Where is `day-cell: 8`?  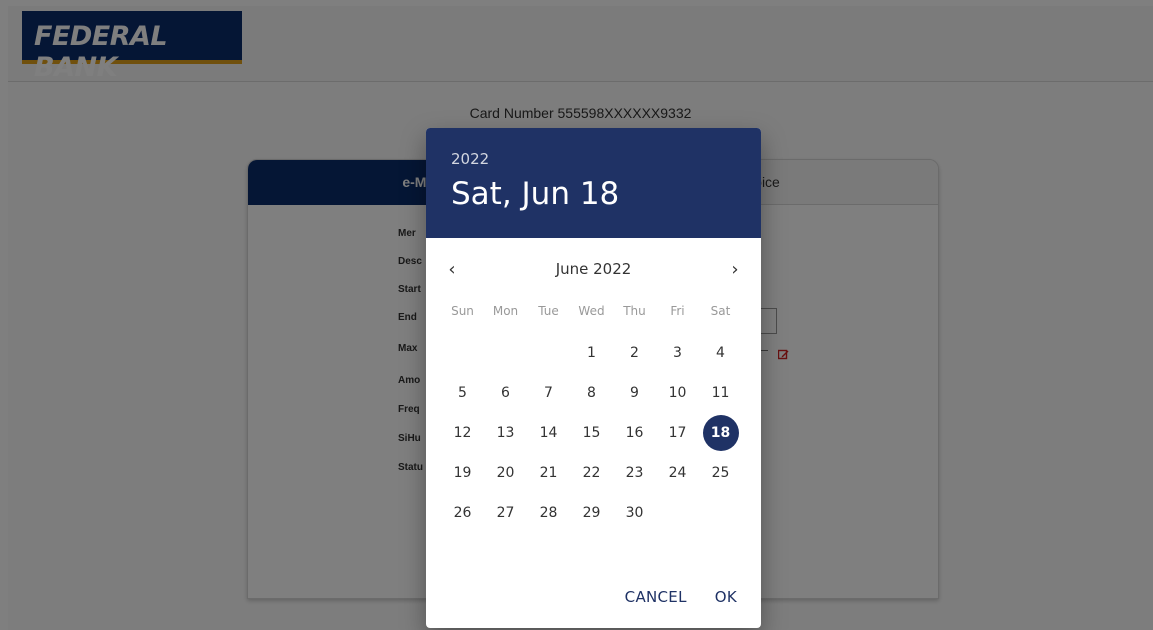 day-cell: 8 is located at coordinates (591, 393).